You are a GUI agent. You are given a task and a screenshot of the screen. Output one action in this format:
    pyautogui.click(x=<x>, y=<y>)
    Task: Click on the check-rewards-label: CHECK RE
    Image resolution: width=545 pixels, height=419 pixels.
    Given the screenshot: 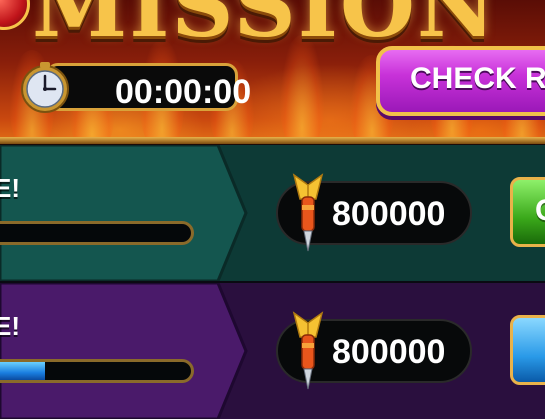 What is the action you would take?
    pyautogui.click(x=477, y=78)
    